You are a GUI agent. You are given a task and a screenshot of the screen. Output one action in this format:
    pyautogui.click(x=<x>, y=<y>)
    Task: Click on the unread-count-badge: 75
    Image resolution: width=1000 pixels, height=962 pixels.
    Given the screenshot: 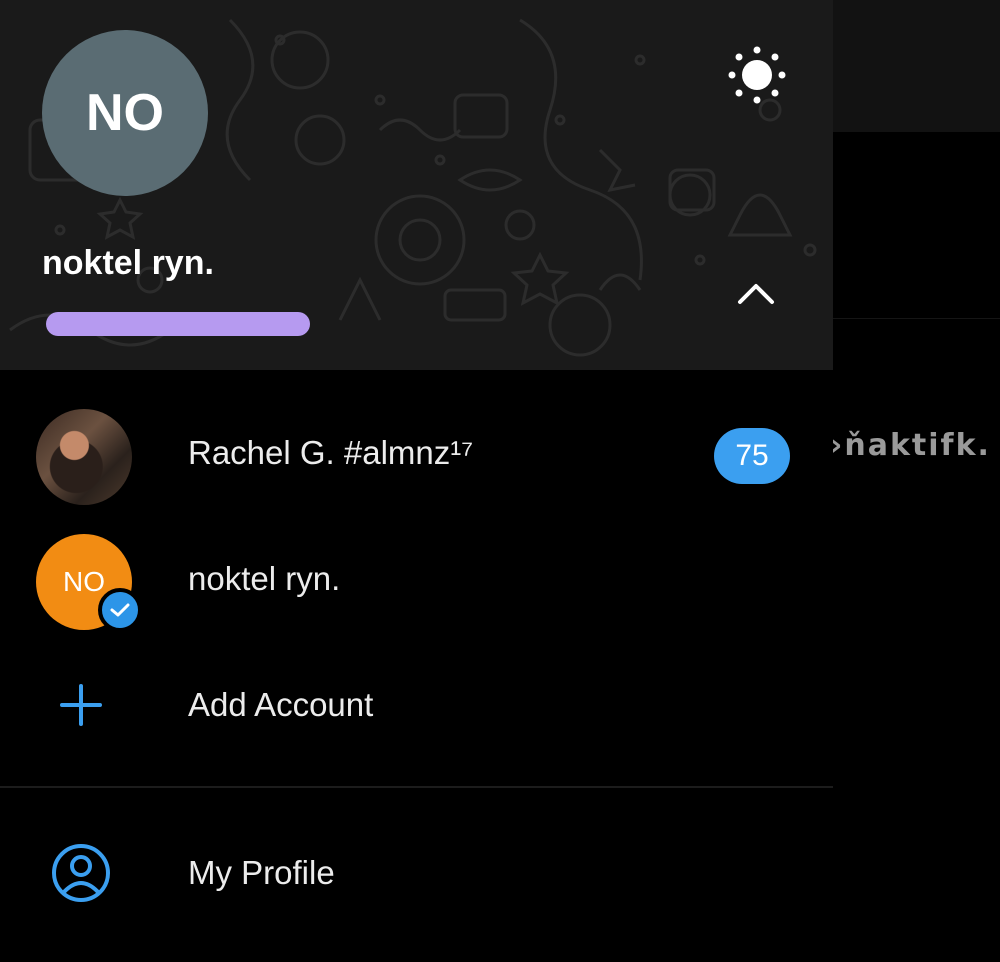 What is the action you would take?
    pyautogui.click(x=752, y=456)
    